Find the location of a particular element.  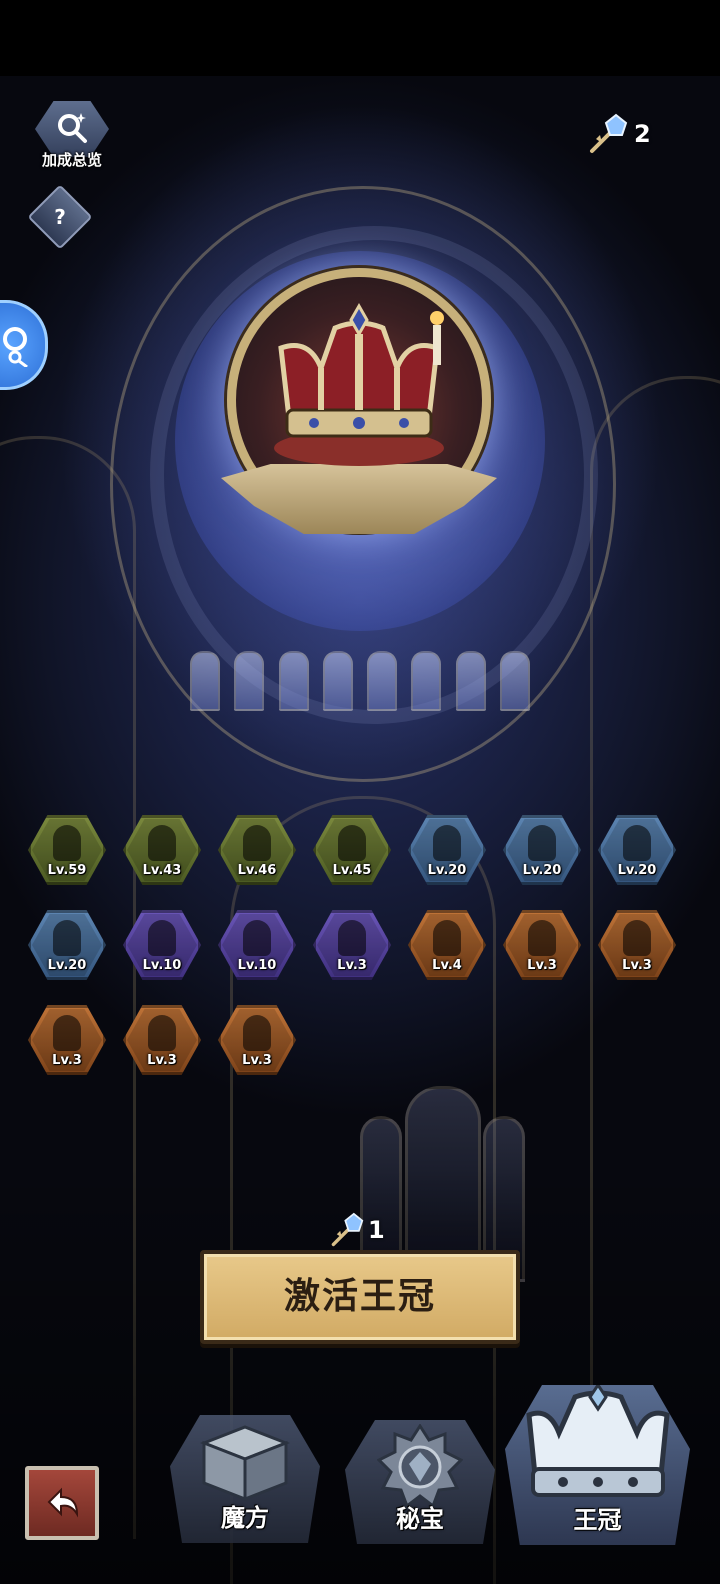

tab-cube: 魔方 is located at coordinates (245, 1479).